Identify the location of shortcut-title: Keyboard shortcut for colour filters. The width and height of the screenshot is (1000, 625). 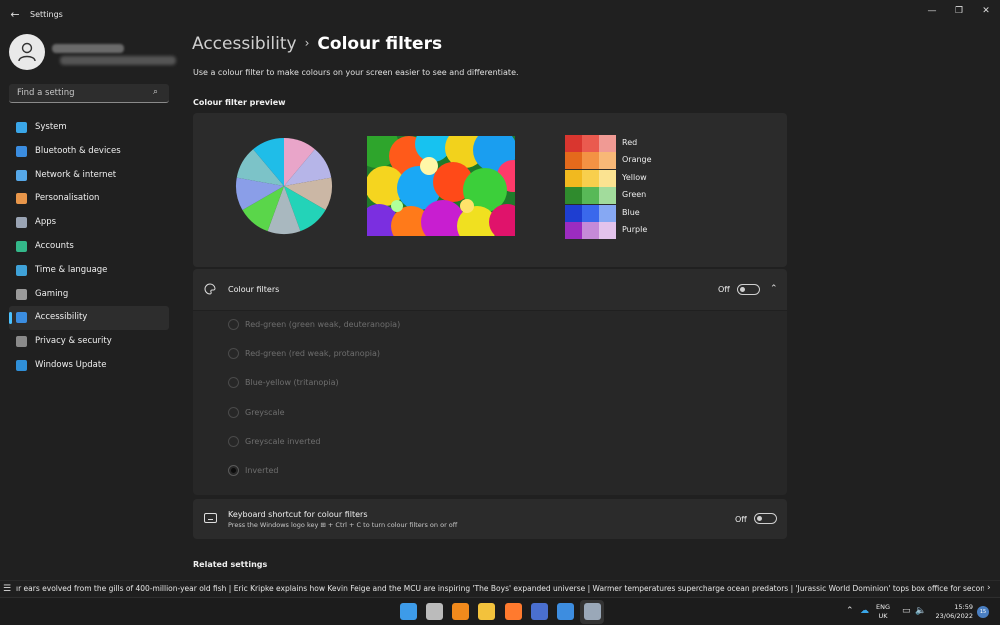
(298, 514).